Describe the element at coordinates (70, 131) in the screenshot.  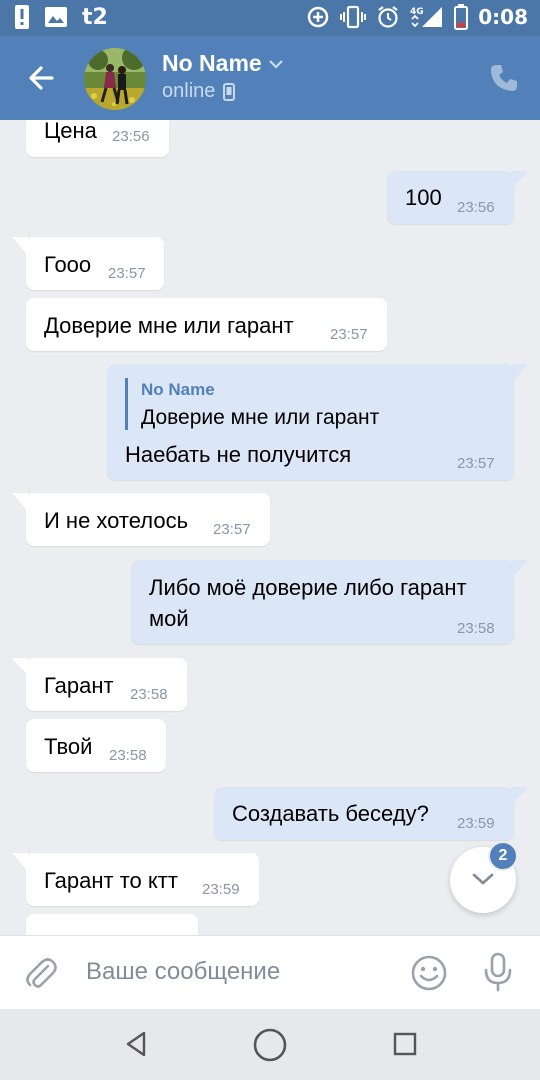
I see `message-text: Цена` at that location.